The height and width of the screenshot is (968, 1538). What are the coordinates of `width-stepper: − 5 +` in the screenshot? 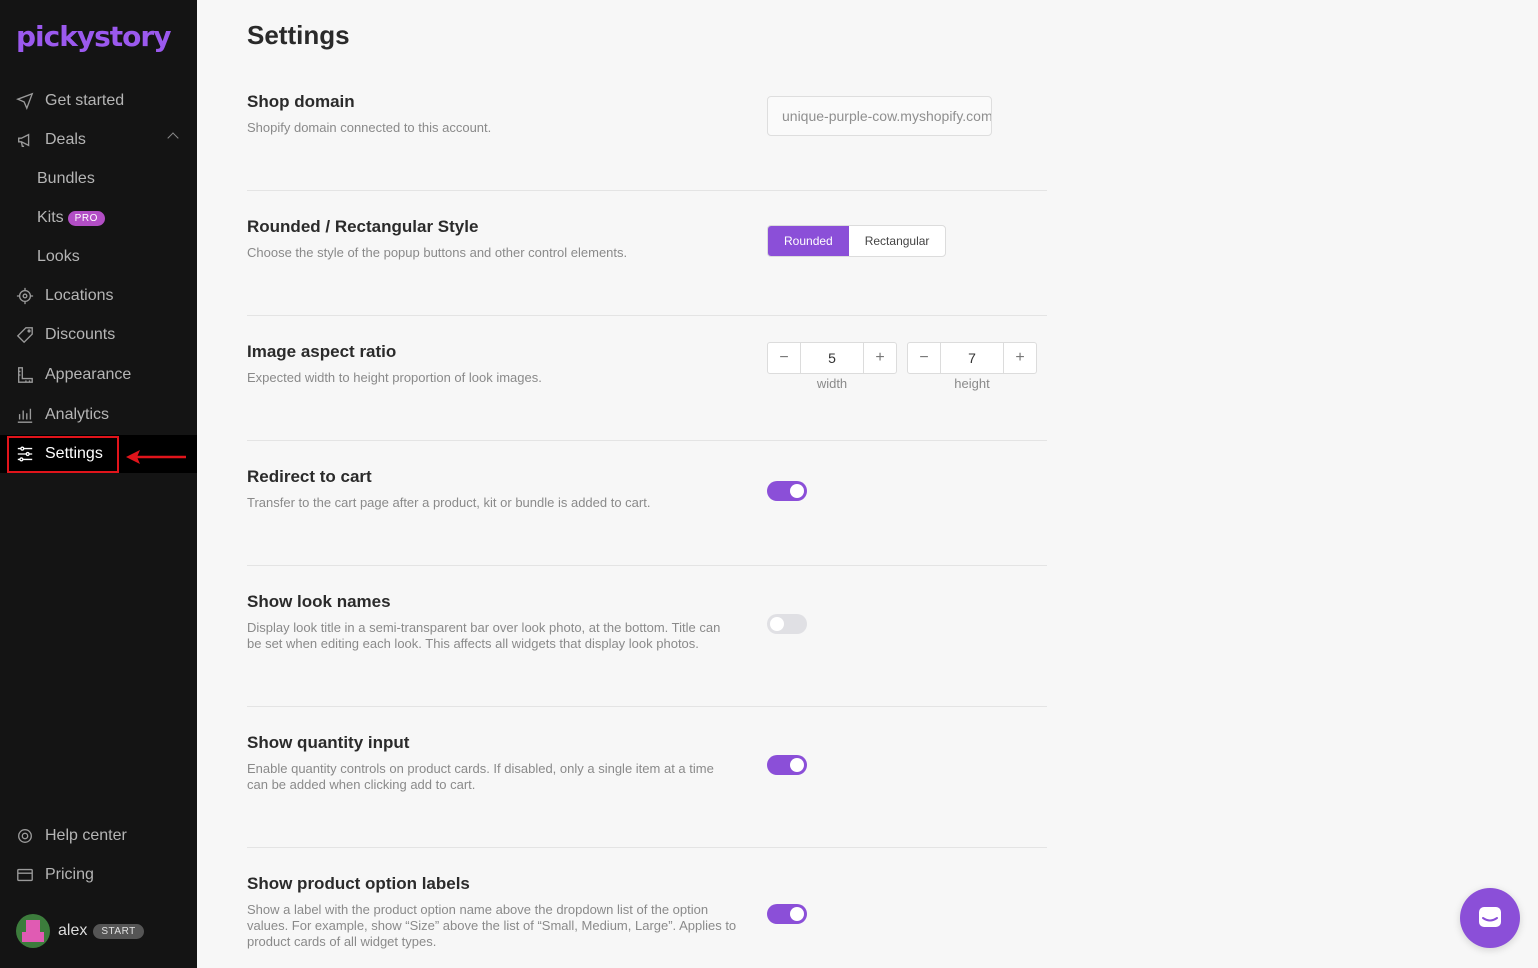 It's located at (832, 358).